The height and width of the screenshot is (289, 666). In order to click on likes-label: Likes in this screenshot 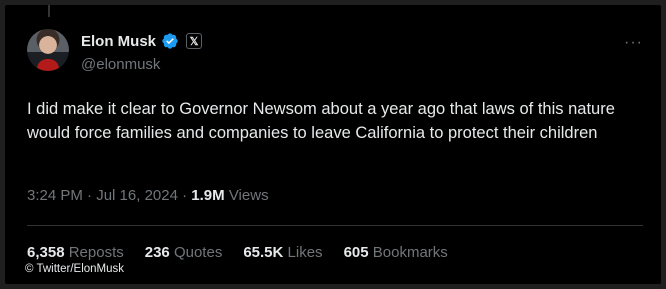, I will do `click(305, 252)`.